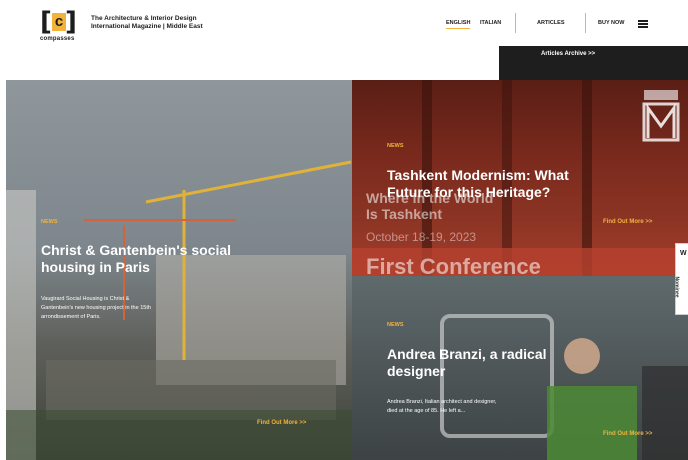 The height and width of the screenshot is (460, 688). I want to click on side-tab-letter: W, so click(683, 253).